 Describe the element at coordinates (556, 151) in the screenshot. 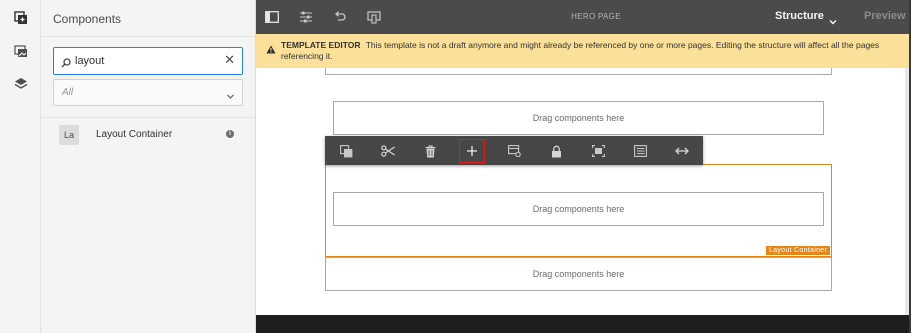

I see `lock-icon` at that location.